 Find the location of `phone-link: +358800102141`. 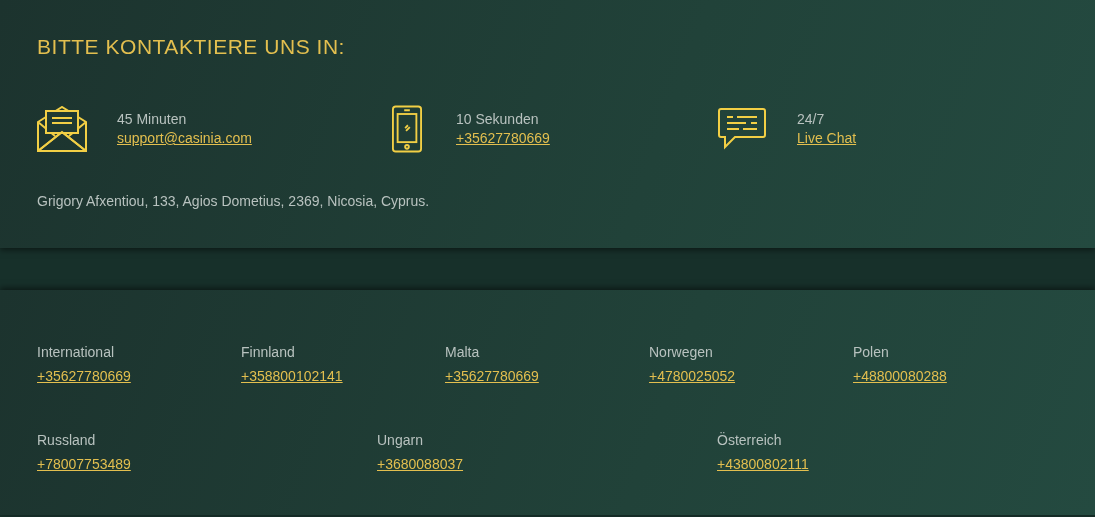

phone-link: +358800102141 is located at coordinates (292, 376).